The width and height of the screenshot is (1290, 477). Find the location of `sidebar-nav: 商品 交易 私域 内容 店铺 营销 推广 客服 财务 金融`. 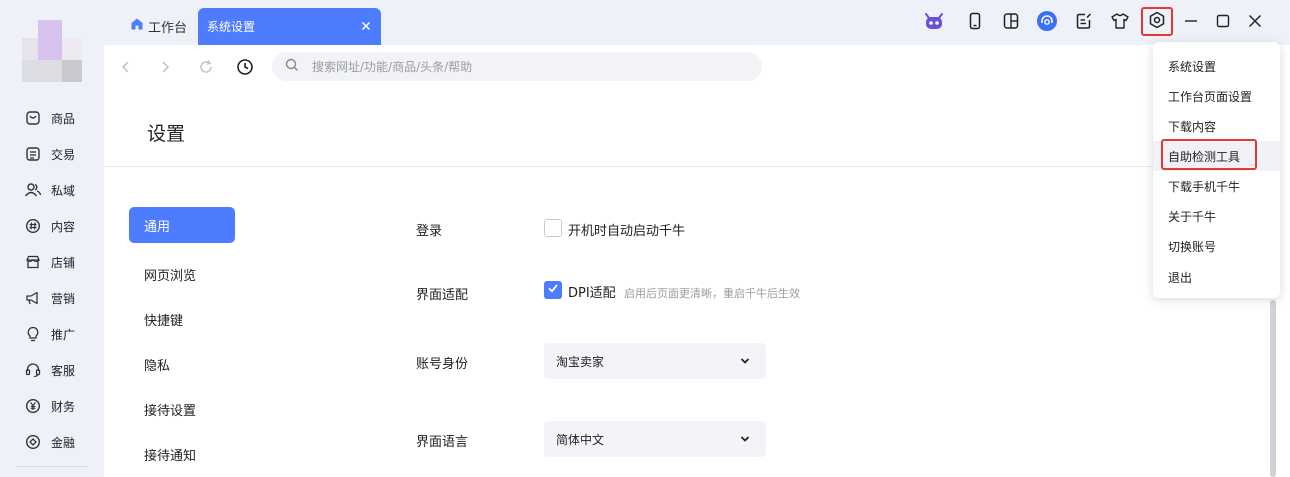

sidebar-nav: 商品 交易 私域 内容 店铺 营销 推广 客服 财务 金融 is located at coordinates (52, 280).